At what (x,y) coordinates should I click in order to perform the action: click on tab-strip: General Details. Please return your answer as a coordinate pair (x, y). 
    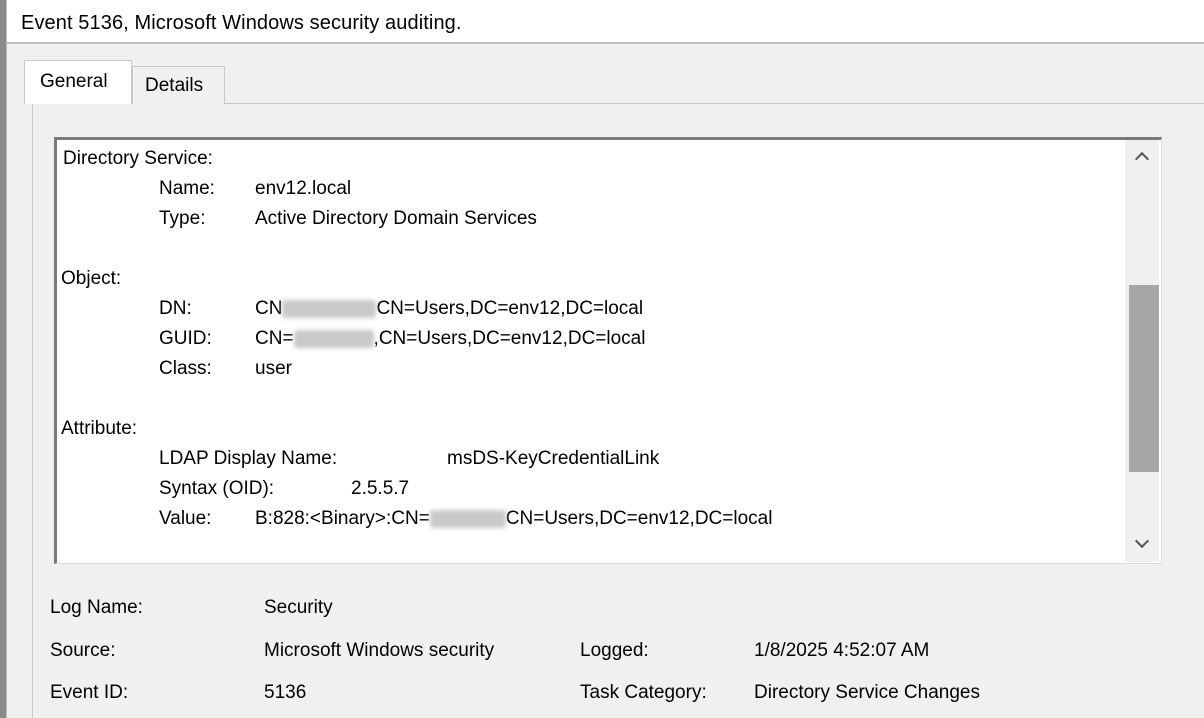
    Looking at the image, I should click on (614, 82).